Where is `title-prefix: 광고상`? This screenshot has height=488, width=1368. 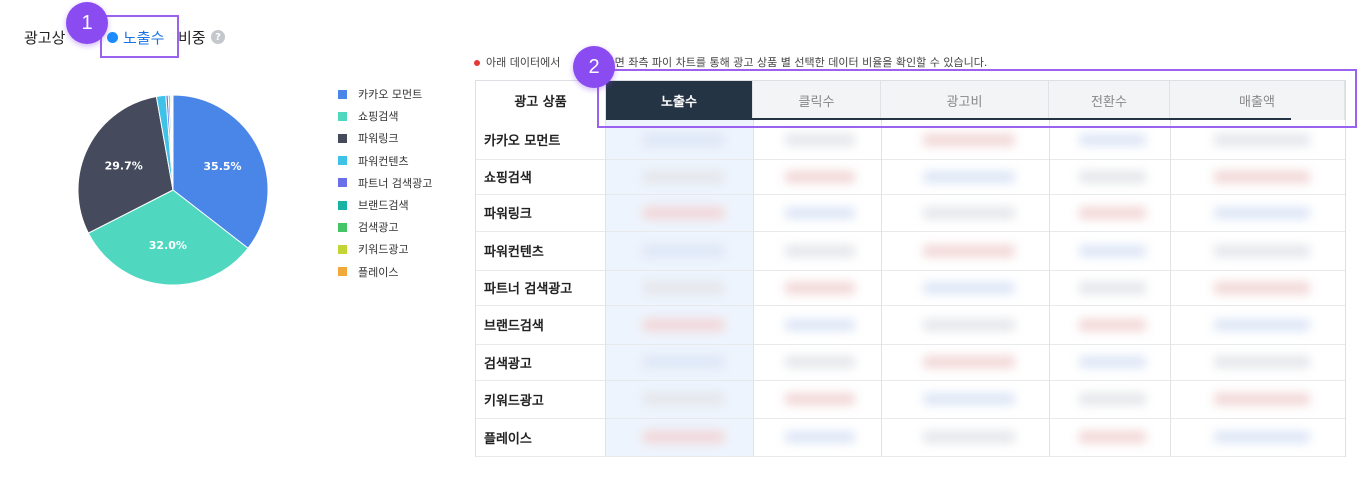
title-prefix: 광고상 is located at coordinates (45, 38).